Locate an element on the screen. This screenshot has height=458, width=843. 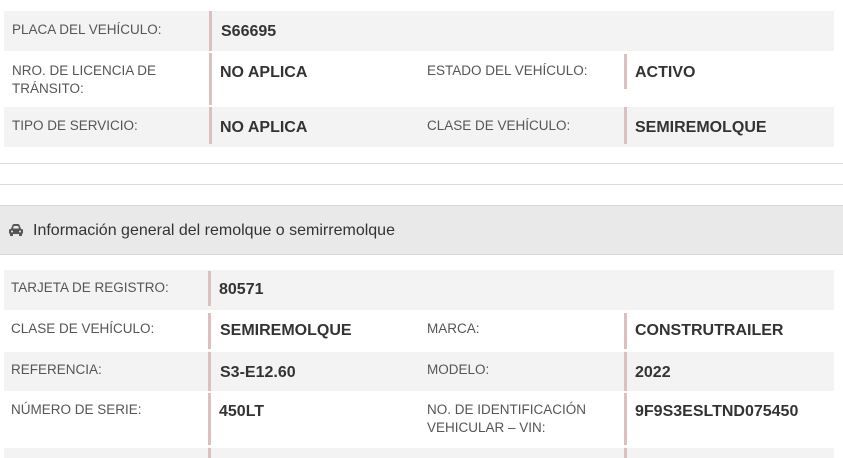
modelo-value: 2022 is located at coordinates (653, 372).